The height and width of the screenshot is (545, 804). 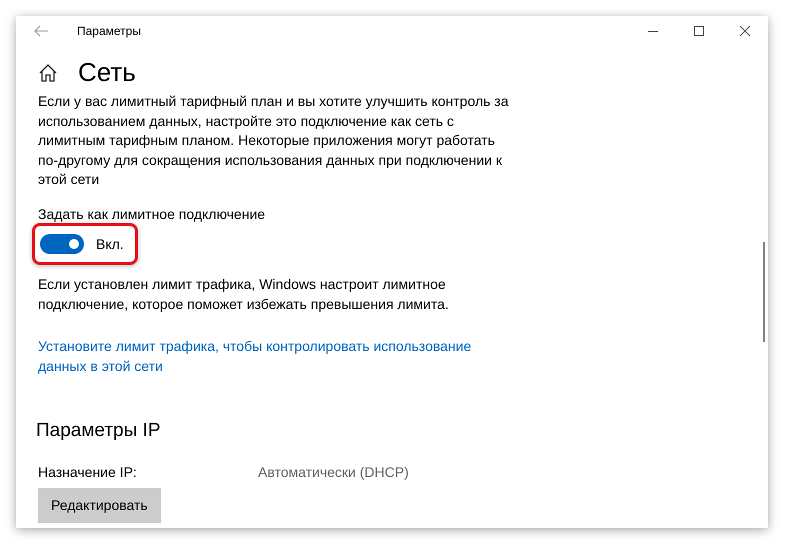 What do you see at coordinates (699, 31) in the screenshot?
I see `maximize-icon` at bounding box center [699, 31].